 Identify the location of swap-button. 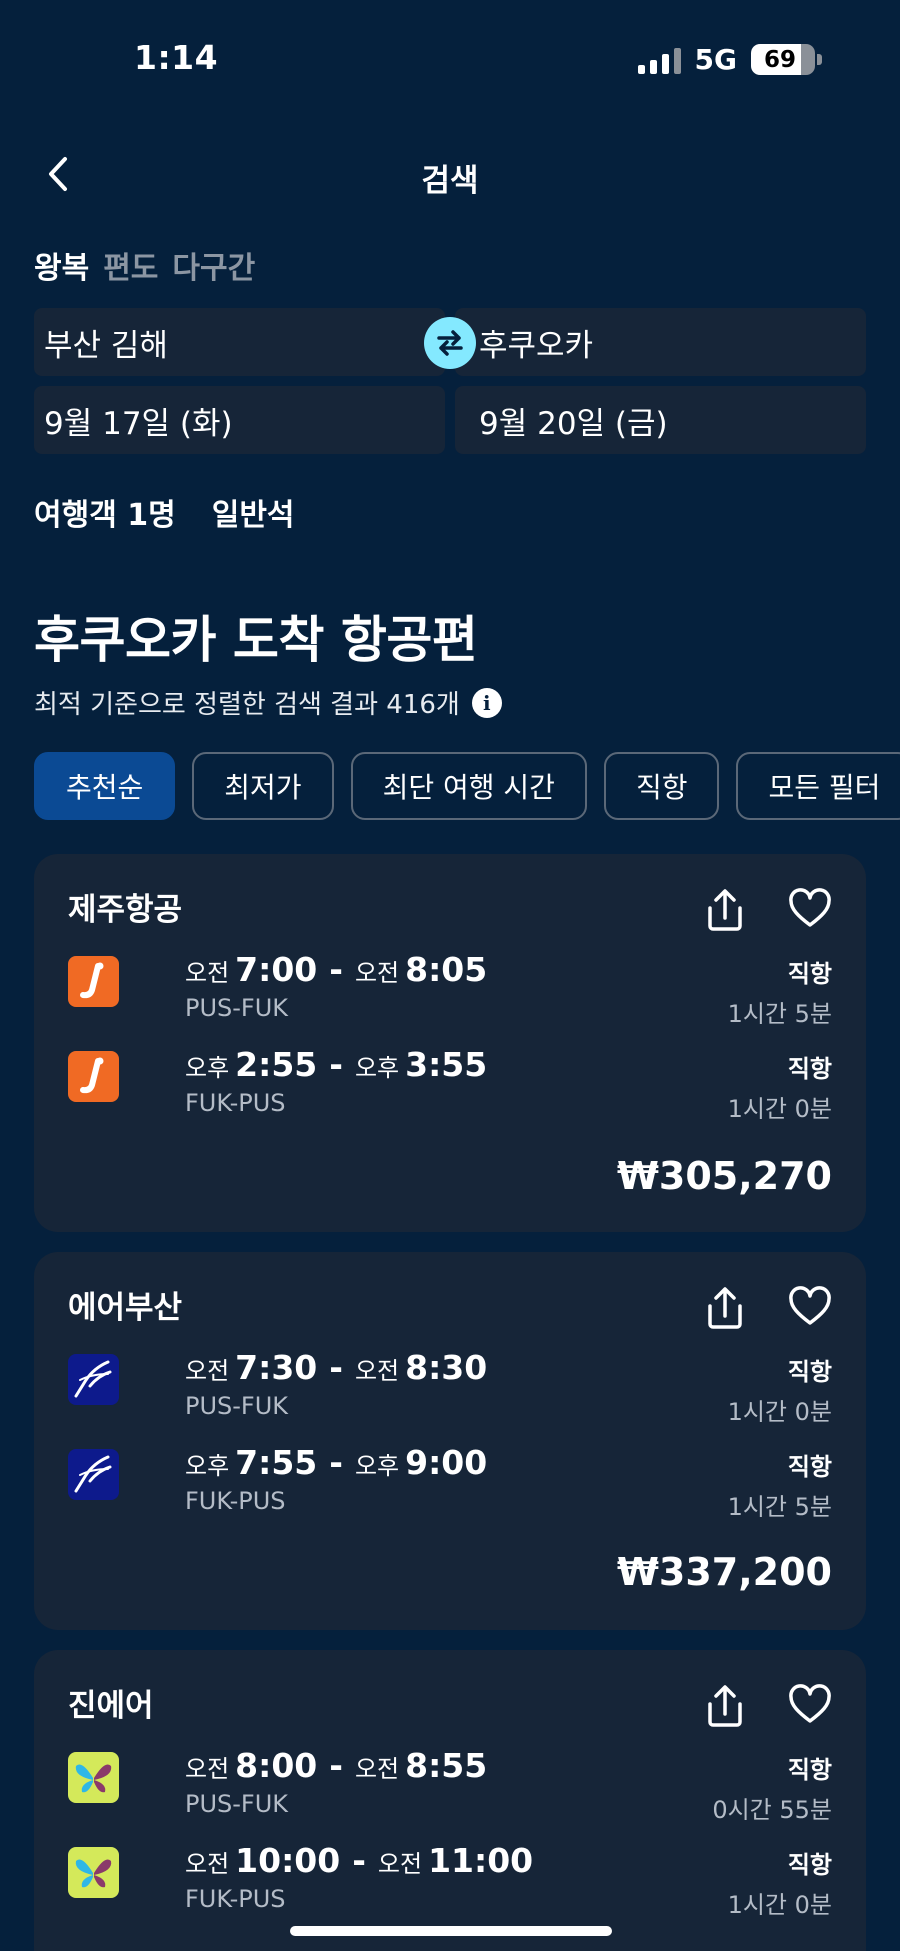
(450, 343).